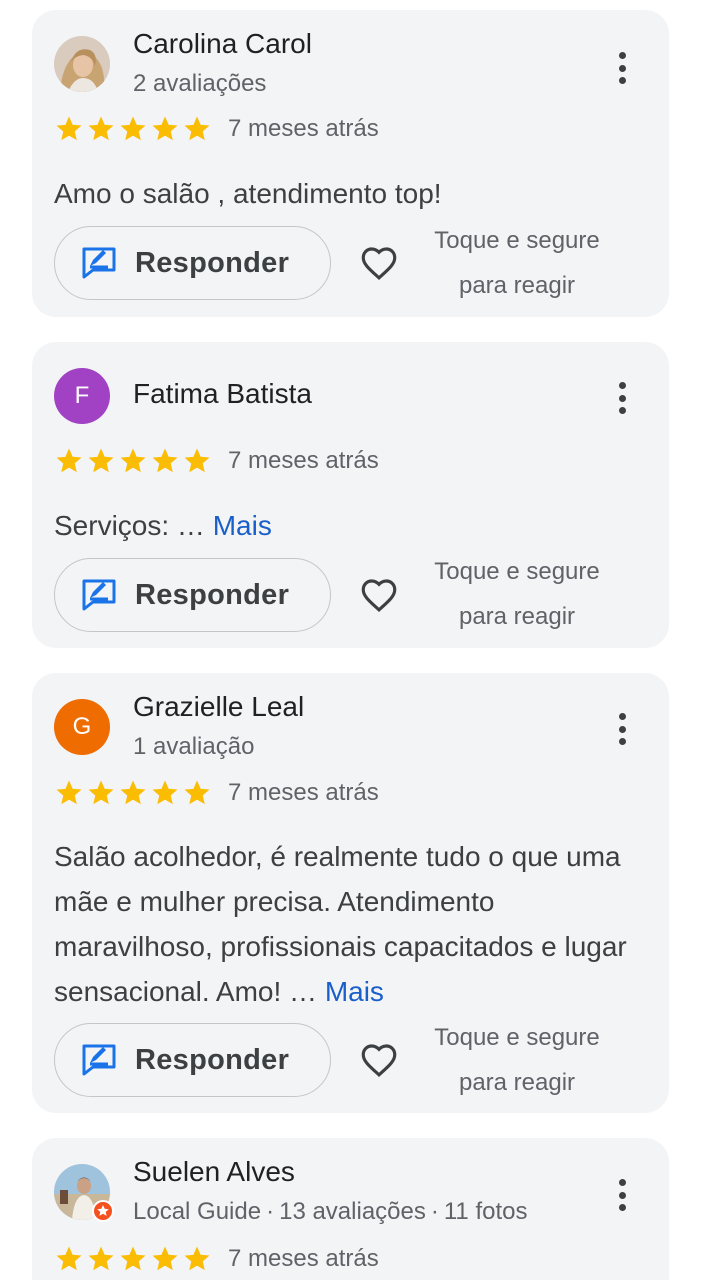  What do you see at coordinates (352, 1211) in the screenshot?
I see `review-count: 13 avaliações` at bounding box center [352, 1211].